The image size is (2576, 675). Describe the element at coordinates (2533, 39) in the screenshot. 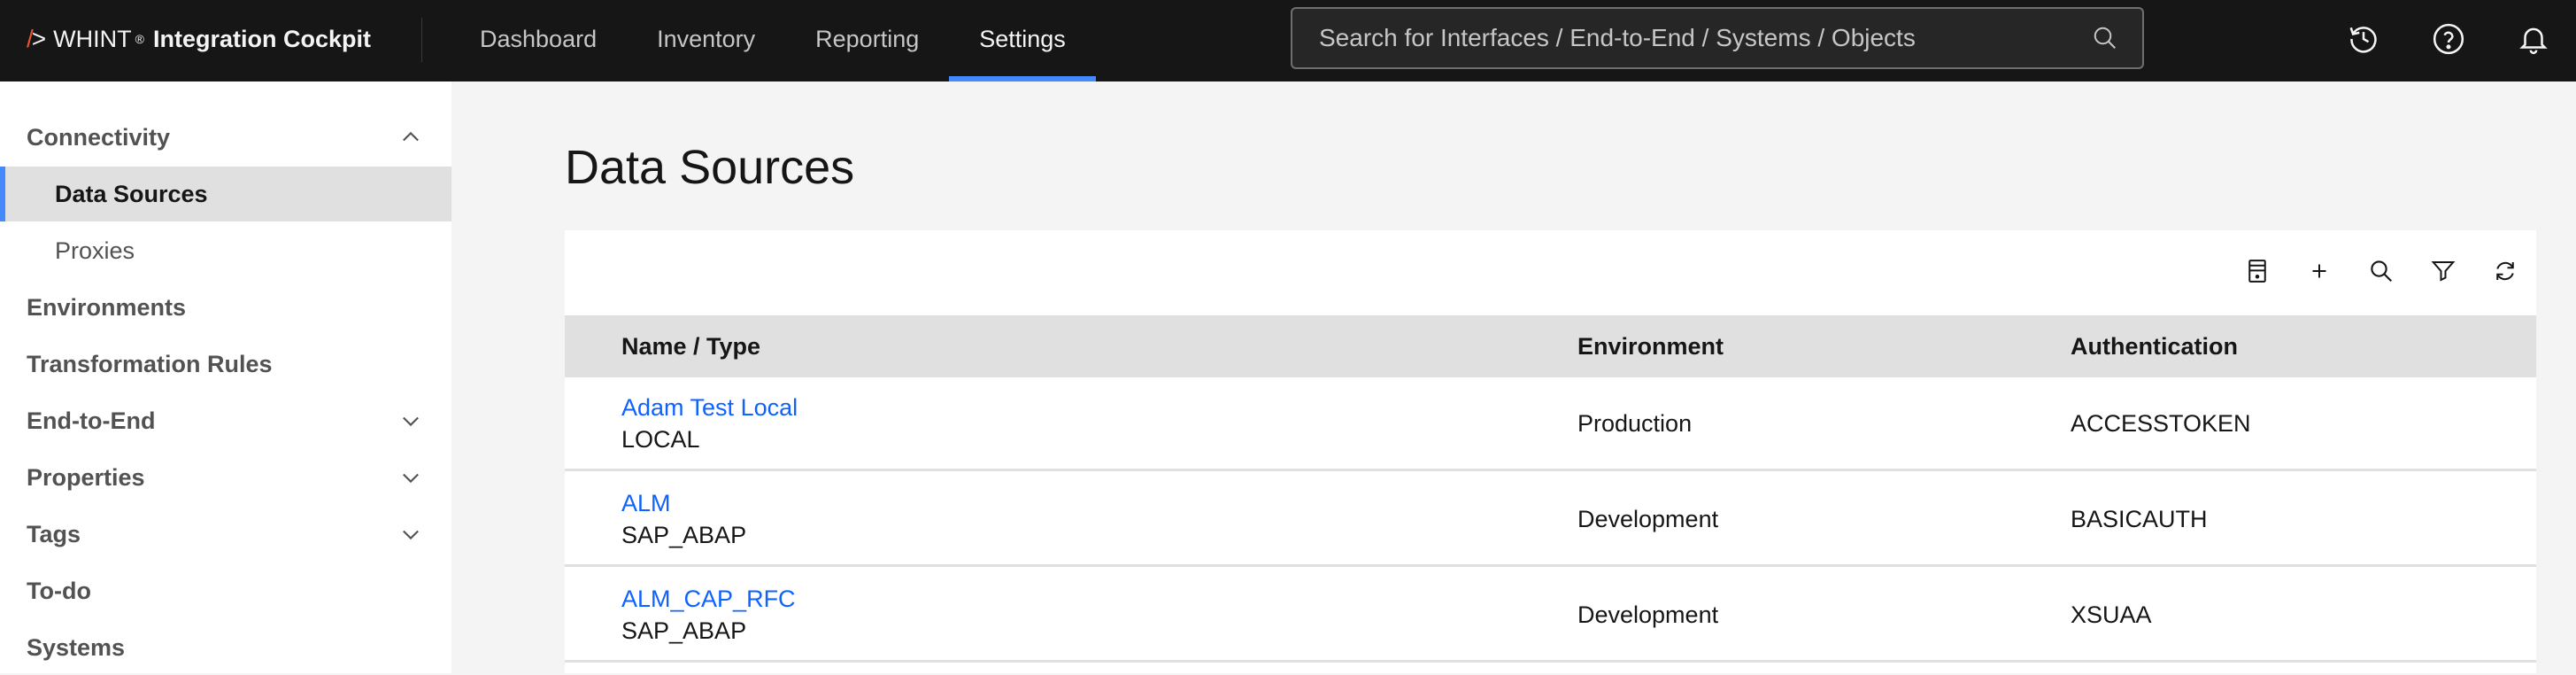

I see `notification-icon` at that location.